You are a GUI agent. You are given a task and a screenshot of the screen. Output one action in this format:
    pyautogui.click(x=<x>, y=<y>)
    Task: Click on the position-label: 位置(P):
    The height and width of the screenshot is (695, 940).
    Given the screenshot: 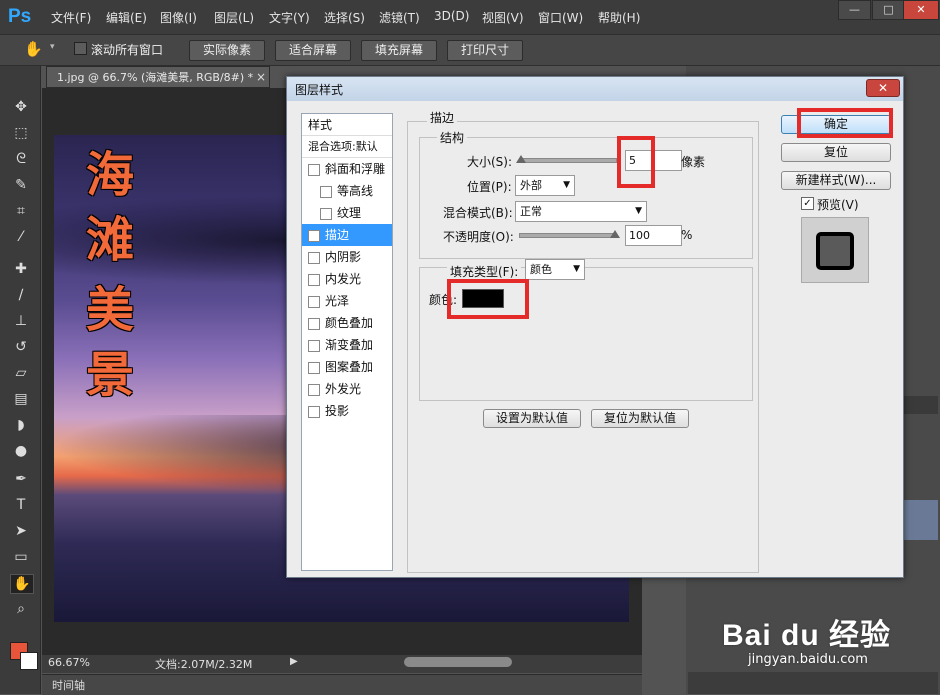 What is the action you would take?
    pyautogui.click(x=489, y=187)
    